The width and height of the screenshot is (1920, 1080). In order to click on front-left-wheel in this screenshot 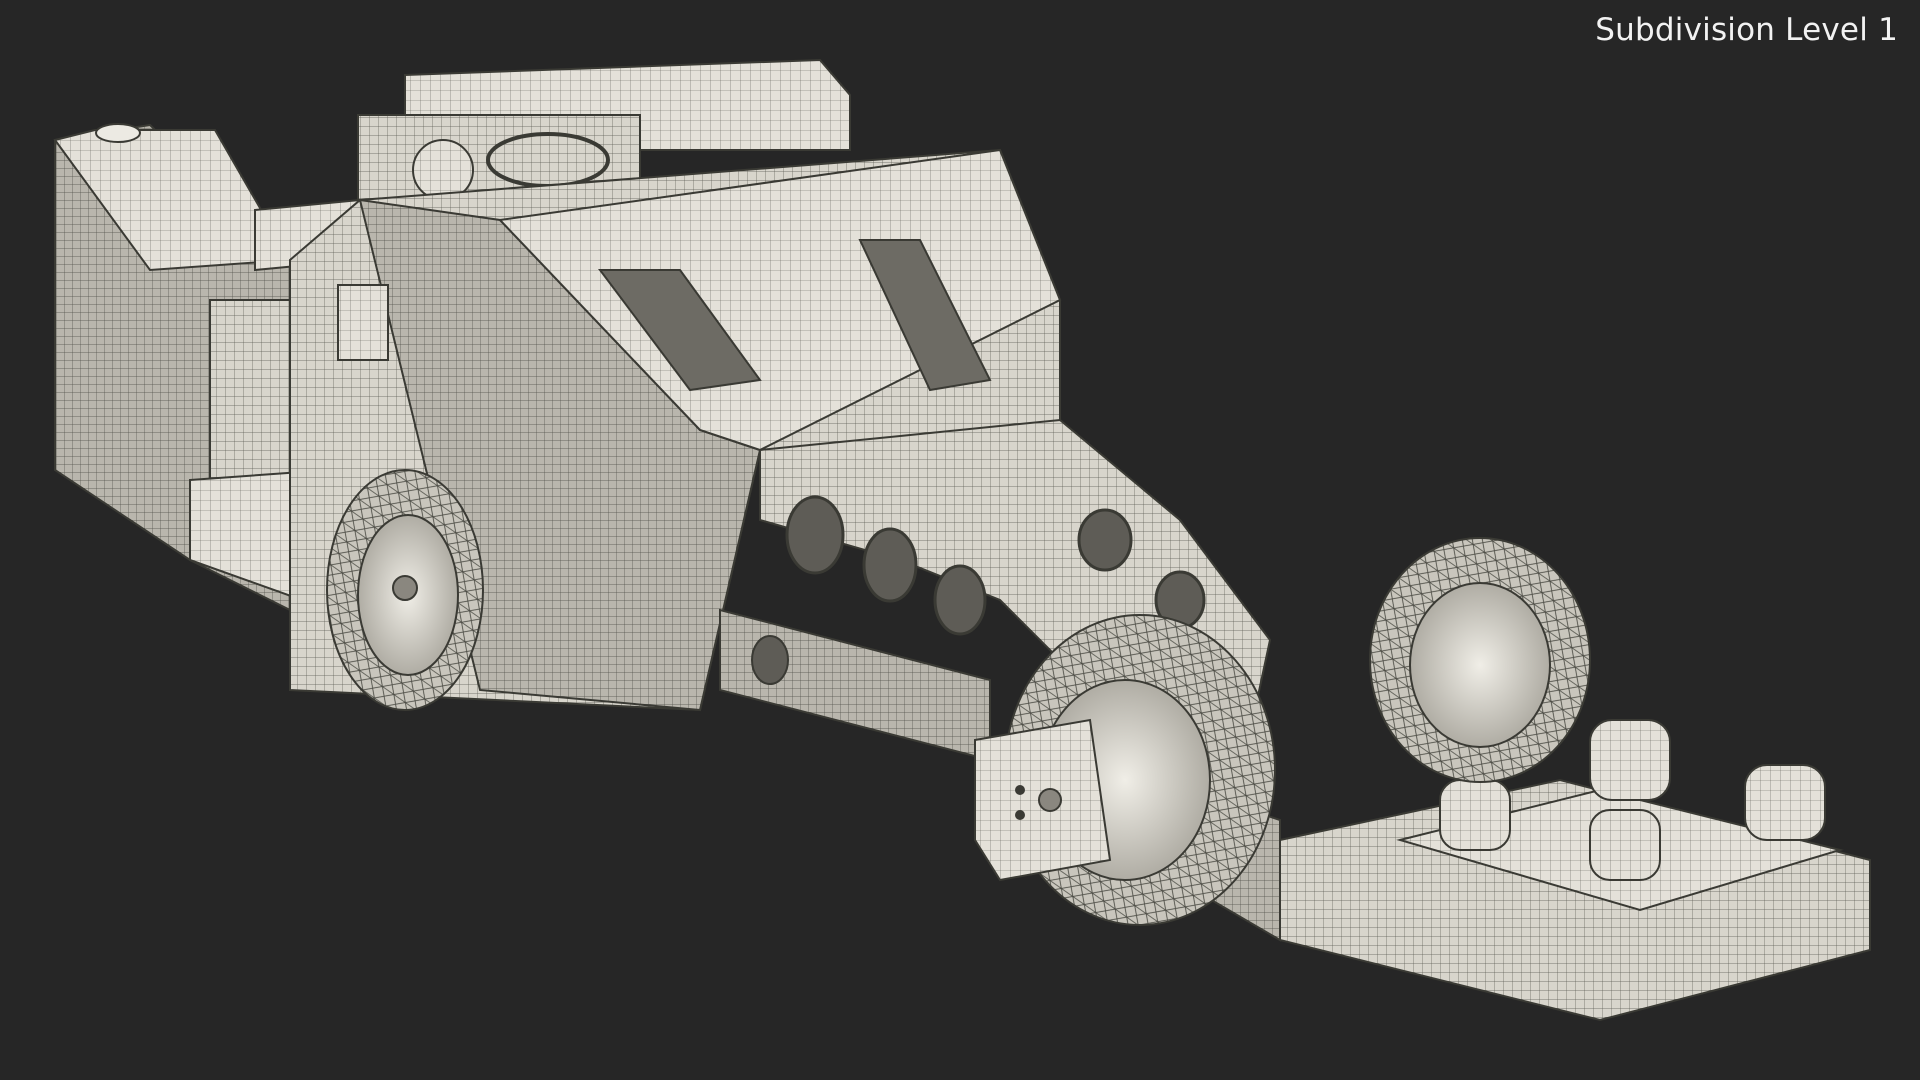, I will do `click(1125, 770)`.